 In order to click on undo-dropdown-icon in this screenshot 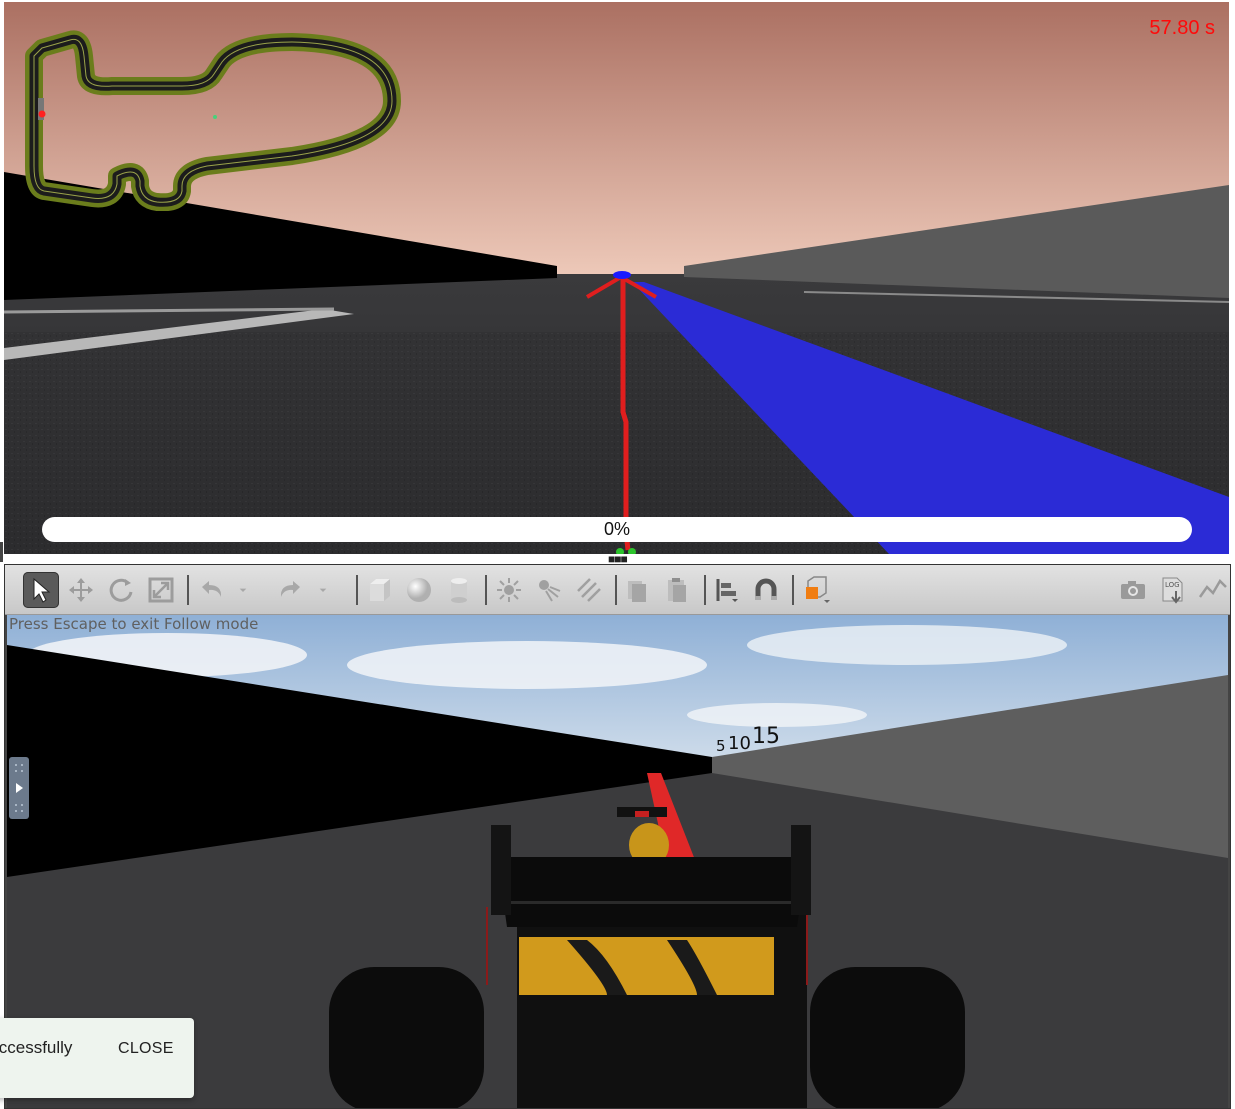, I will do `click(243, 590)`.